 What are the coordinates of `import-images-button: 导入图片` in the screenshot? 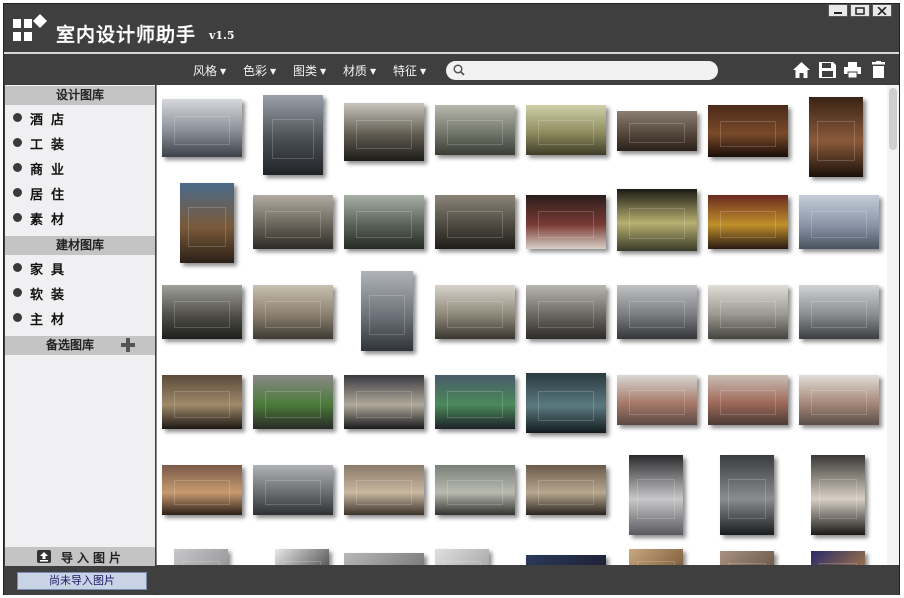 It's located at (80, 556).